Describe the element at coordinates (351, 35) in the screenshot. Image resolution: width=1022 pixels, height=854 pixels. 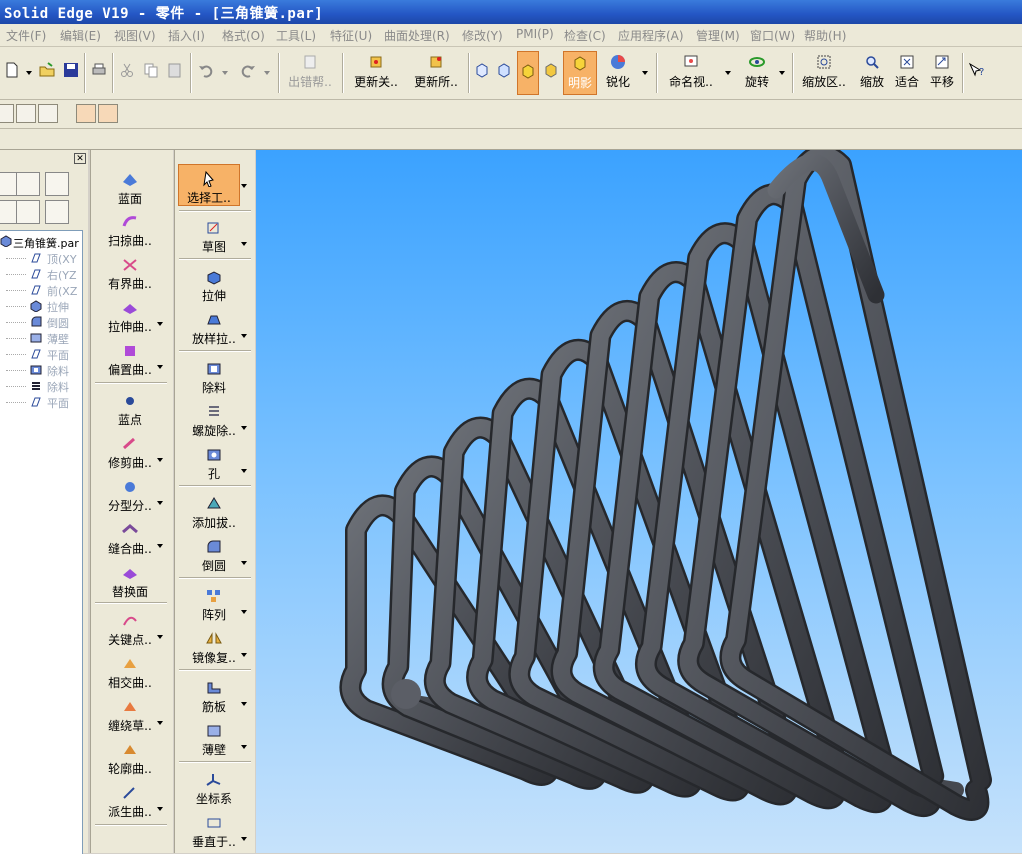
I see `menu-features: 特征(U)` at that location.